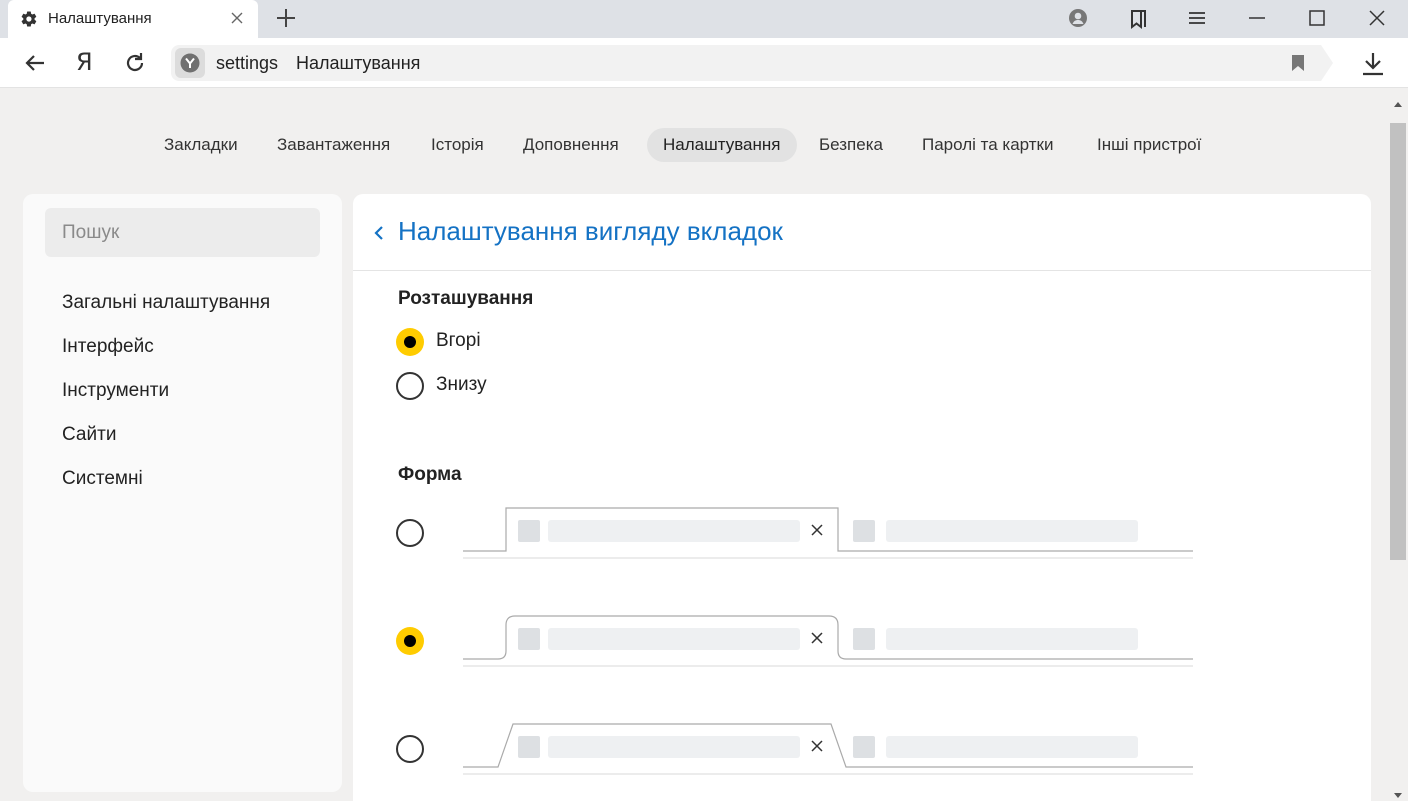 The width and height of the screenshot is (1408, 801). What do you see at coordinates (247, 63) in the screenshot?
I see `url-text: settings` at bounding box center [247, 63].